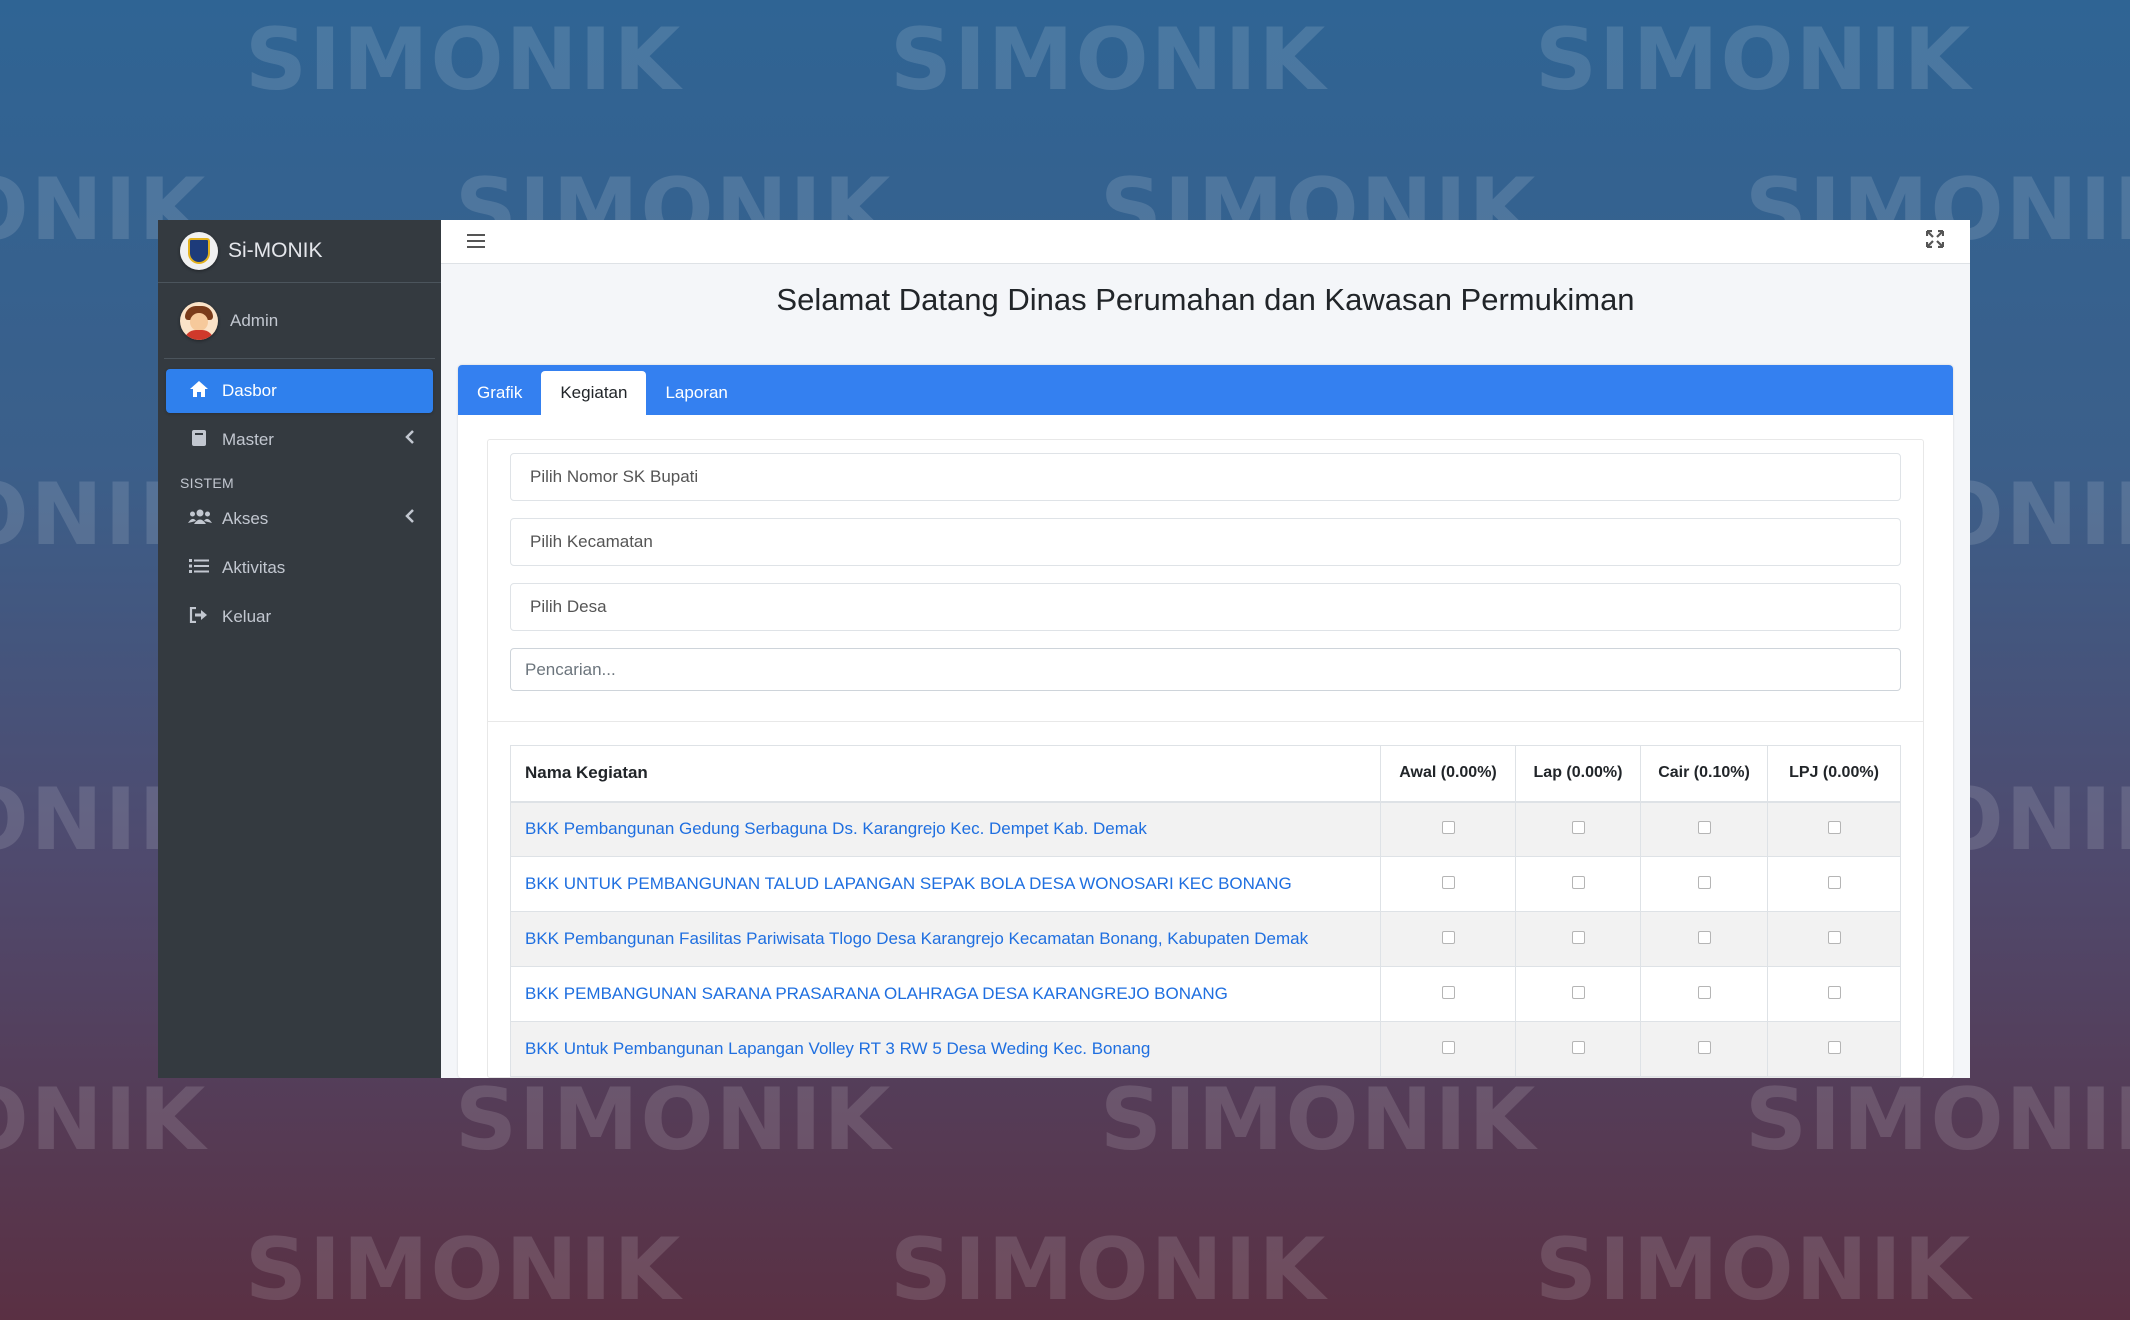 This screenshot has height=1320, width=2130. Describe the element at coordinates (1205, 542) in the screenshot. I see `kecamatan-select: Pilih Kecamatan` at that location.